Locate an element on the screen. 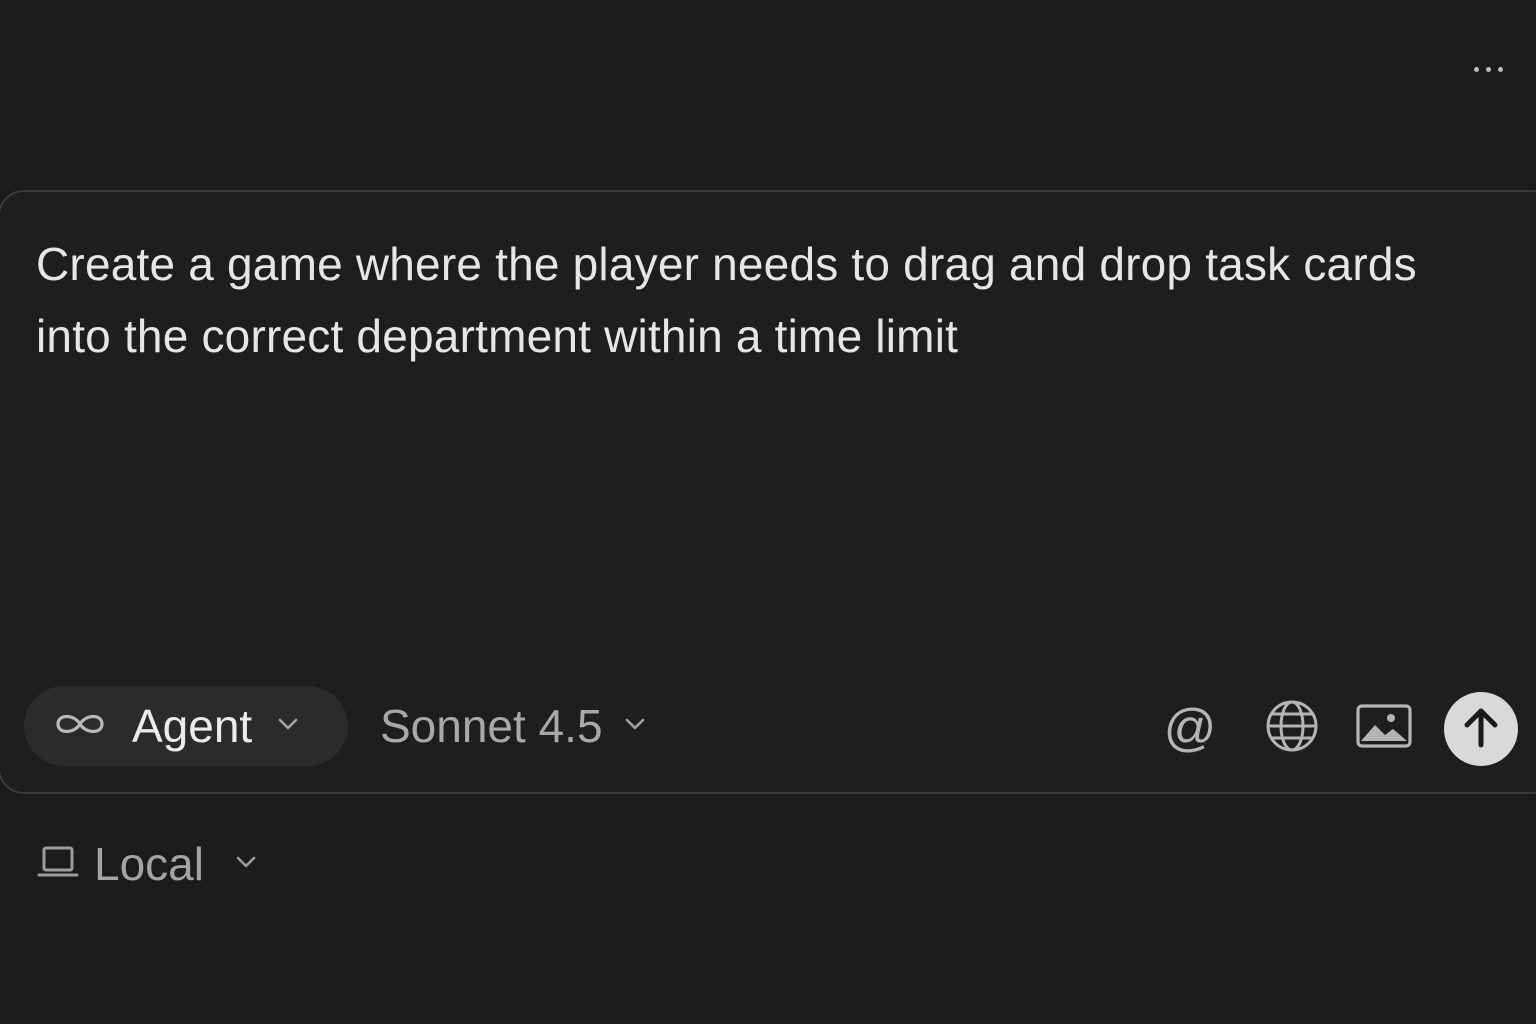 This screenshot has width=1536, height=1024. arrow-up-icon is located at coordinates (1481, 729).